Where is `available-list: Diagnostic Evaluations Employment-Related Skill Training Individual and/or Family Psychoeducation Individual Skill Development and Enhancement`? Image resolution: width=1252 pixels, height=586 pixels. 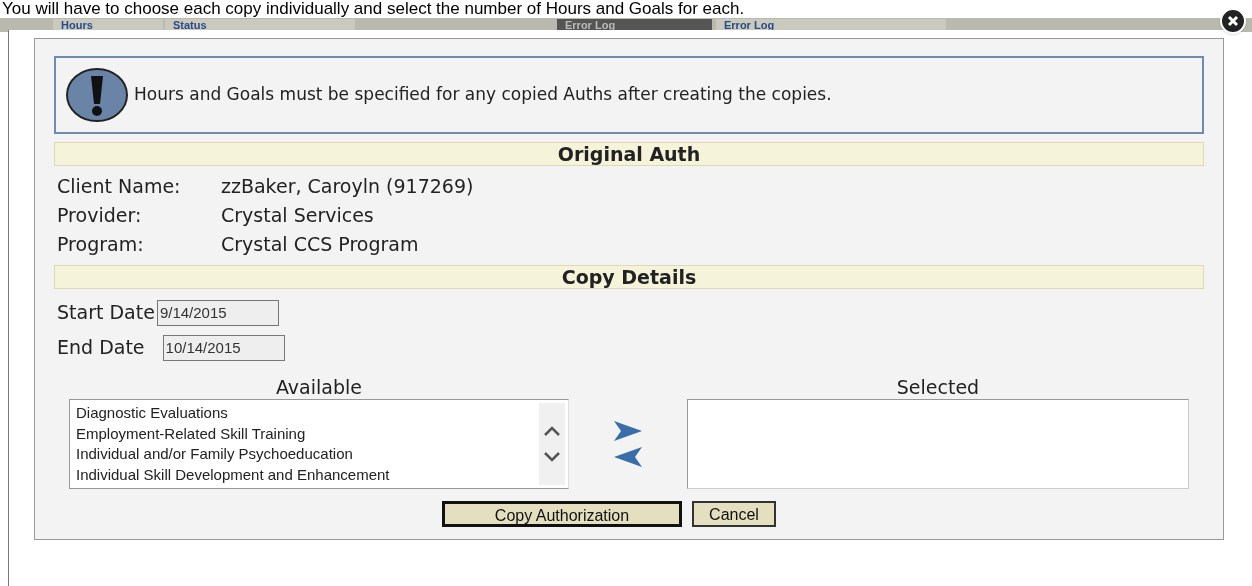
available-list: Diagnostic Evaluations Employment-Related Skill Training Individual and/or Family Psychoeducation Individual Skill Development and Enhancement is located at coordinates (319, 444).